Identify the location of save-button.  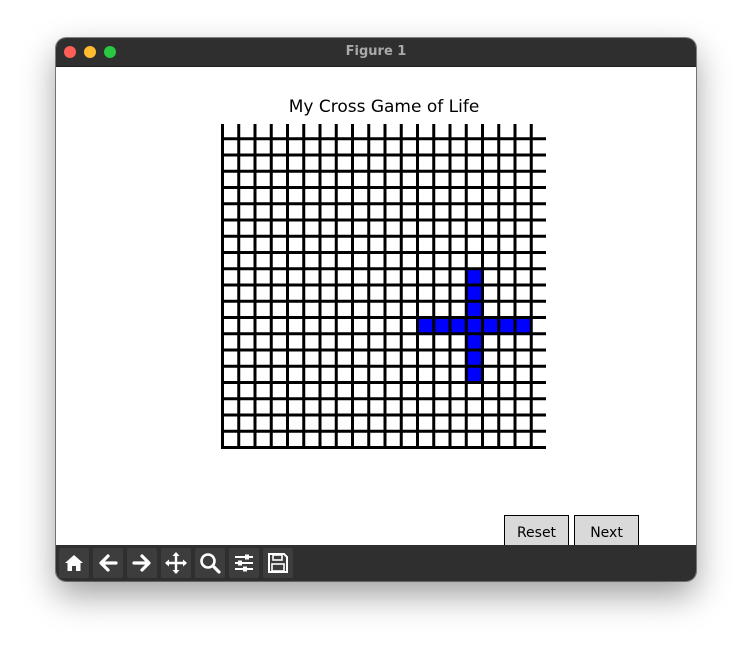
(278, 563).